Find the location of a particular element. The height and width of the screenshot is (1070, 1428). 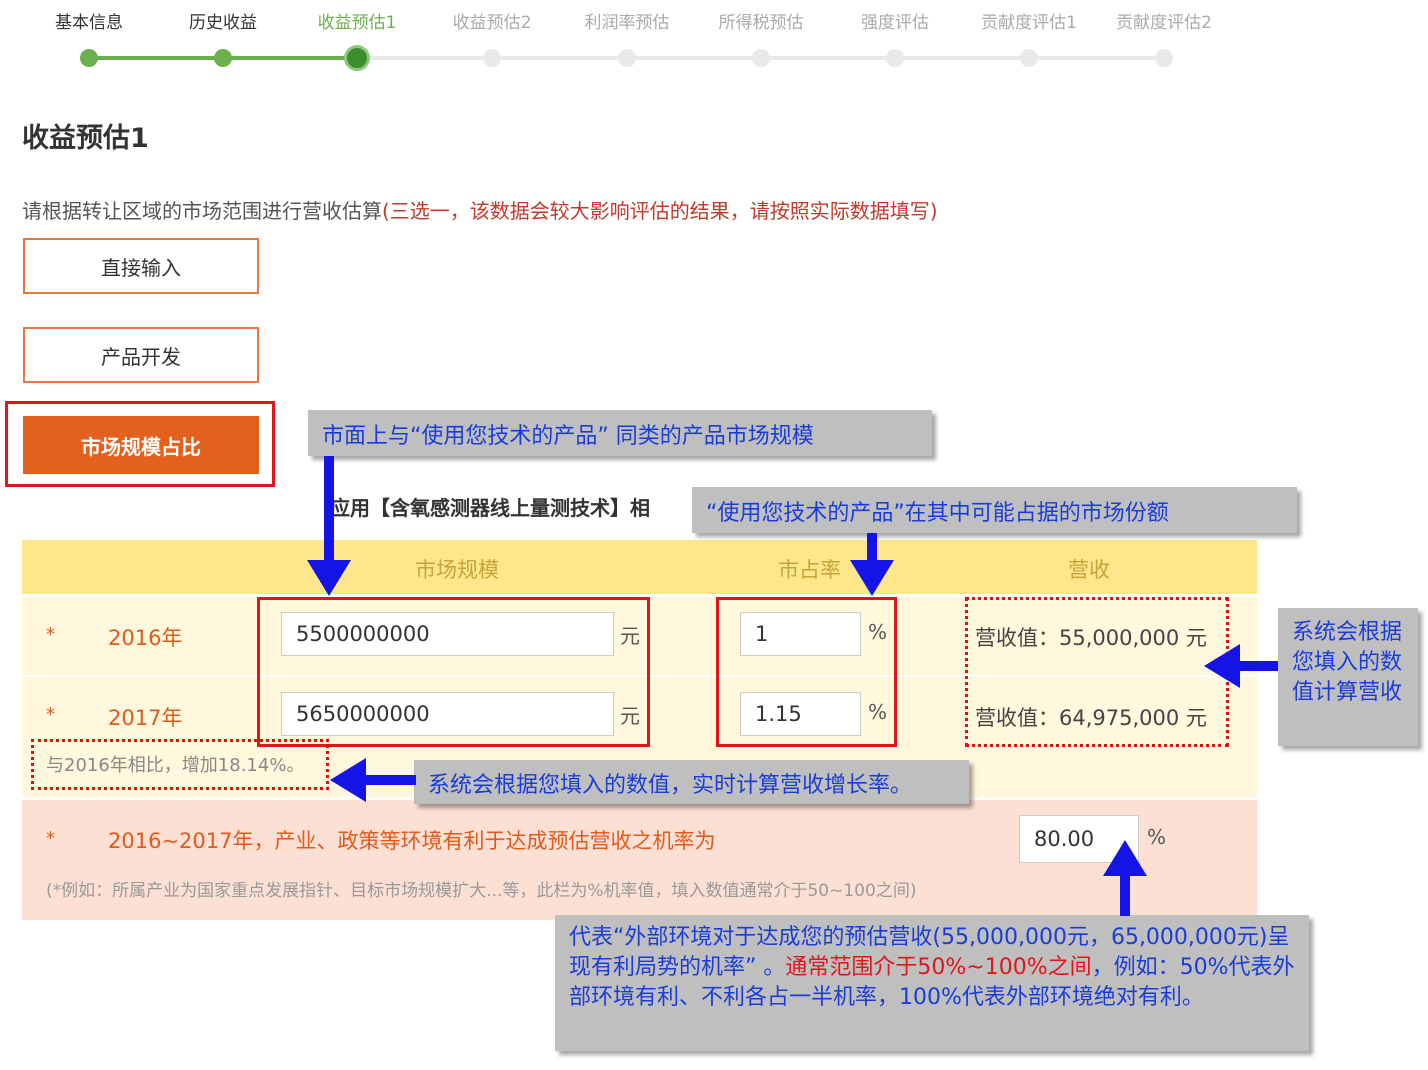

step-contribution-2: 贡献度评估2 is located at coordinates (1164, 20).